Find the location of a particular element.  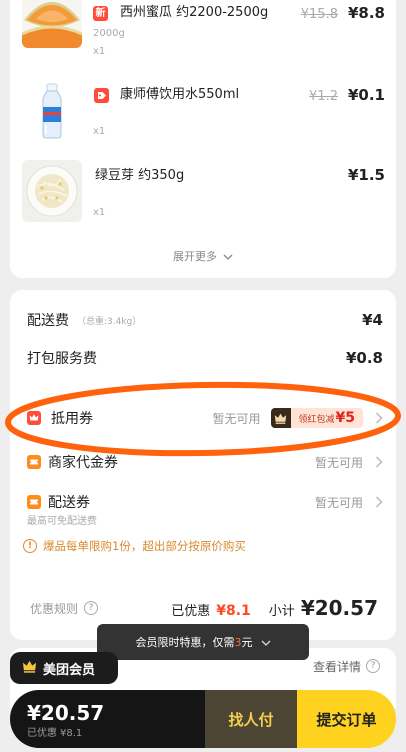

product-prices: ¥1.2 ¥0.1 is located at coordinates (347, 95).